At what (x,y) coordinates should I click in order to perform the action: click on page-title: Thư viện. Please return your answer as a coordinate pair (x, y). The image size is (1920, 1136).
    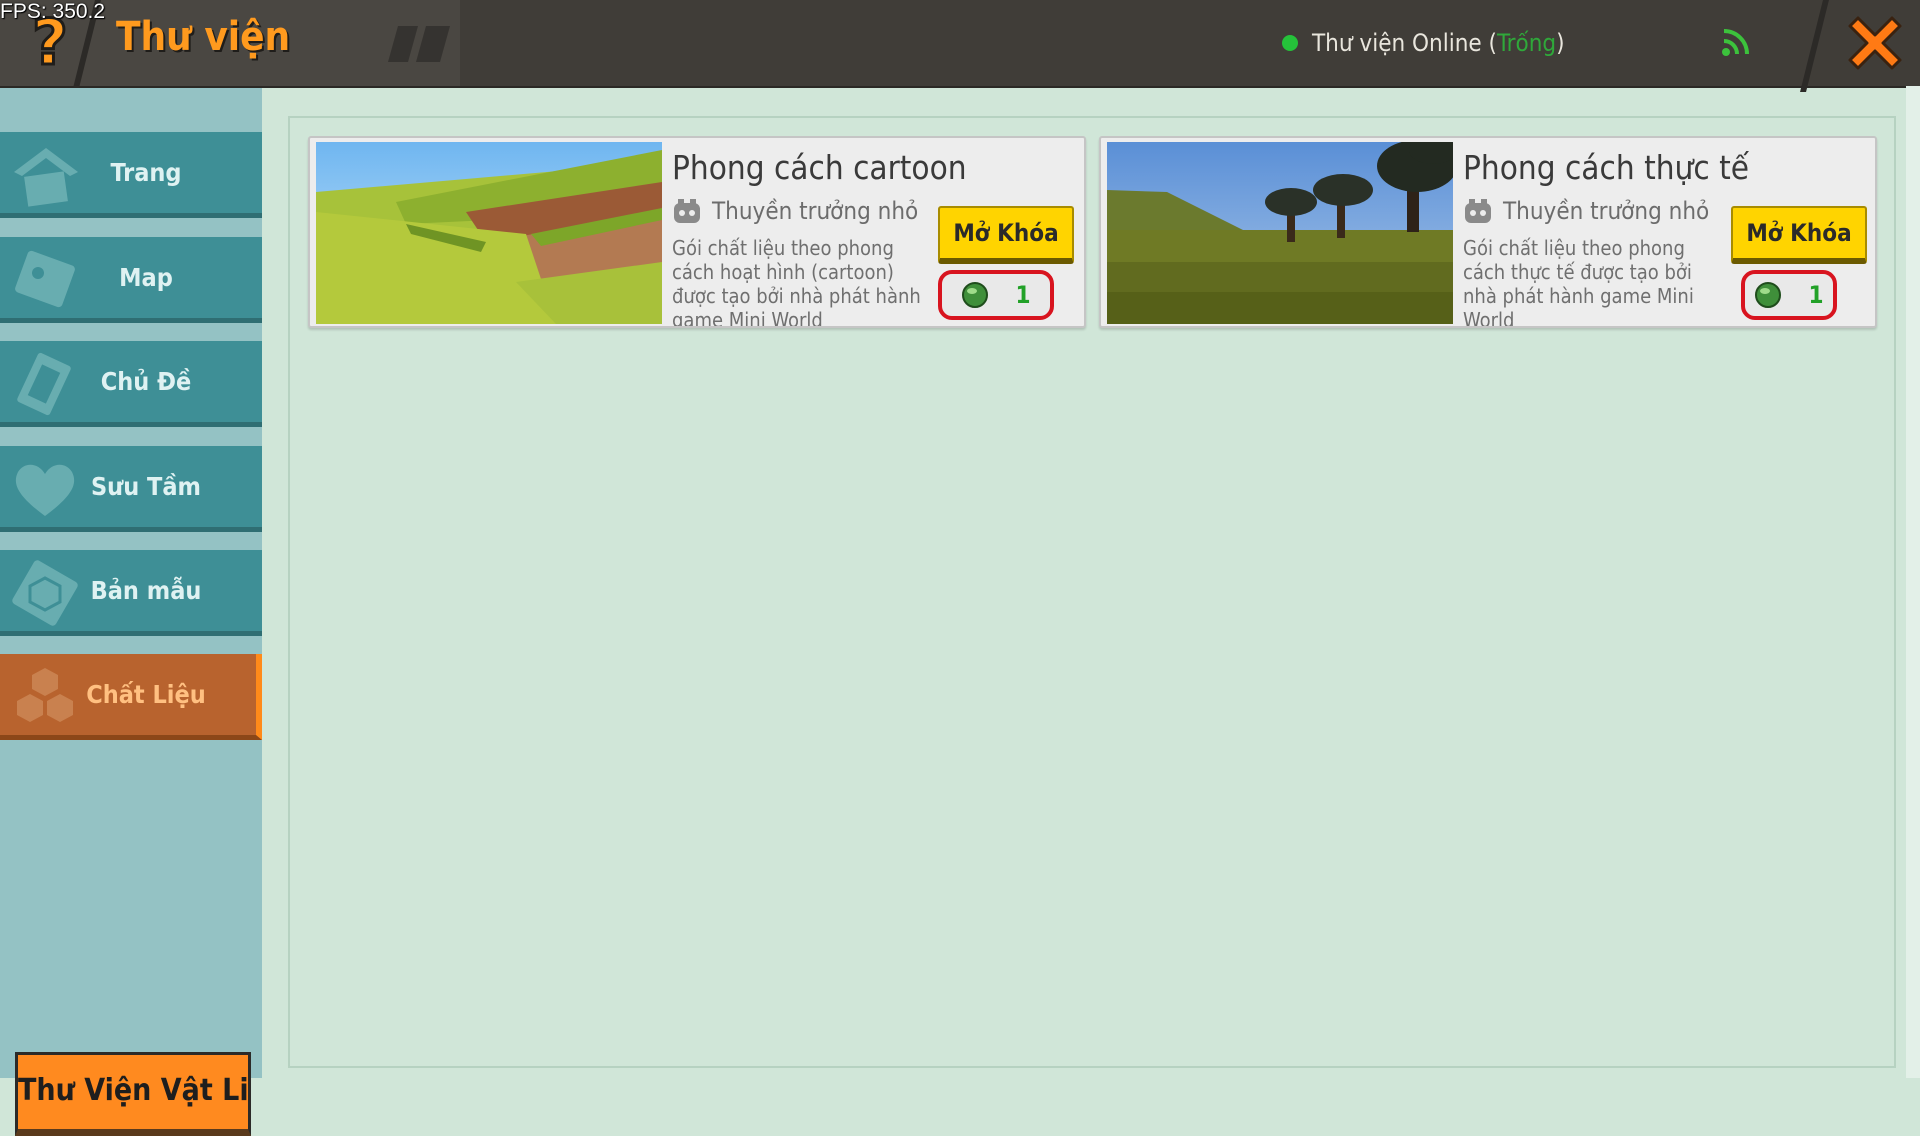
    Looking at the image, I should click on (203, 37).